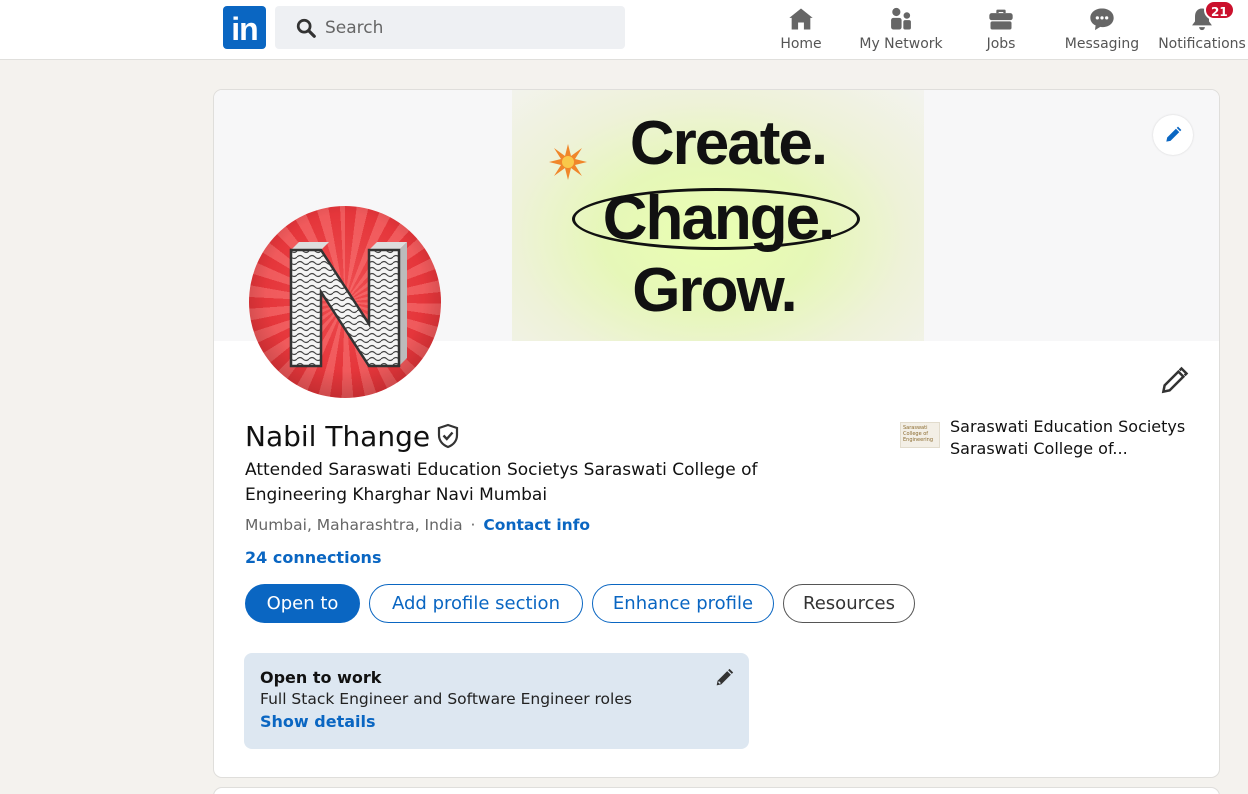 The image size is (1248, 794). I want to click on edit-intro-pencil-icon, so click(1174, 381).